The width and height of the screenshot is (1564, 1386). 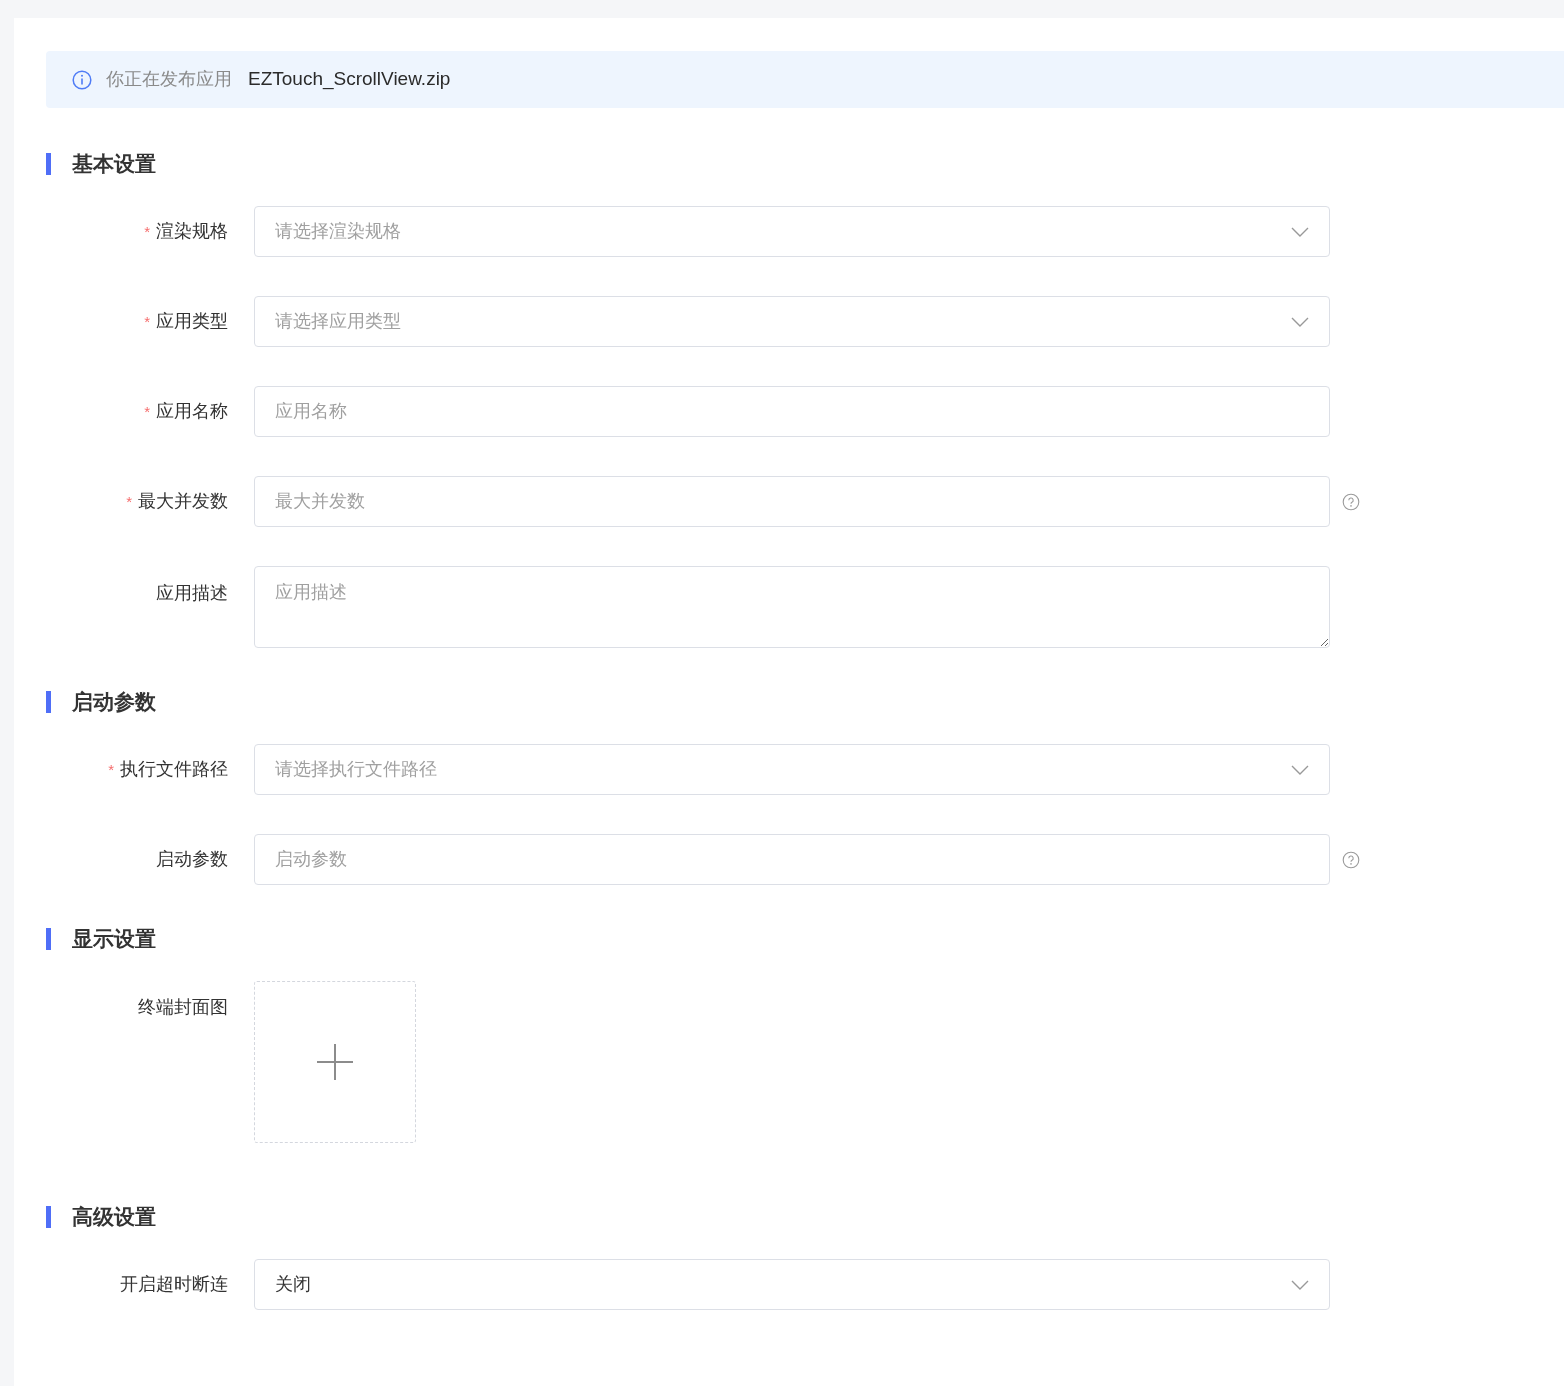 What do you see at coordinates (349, 79) in the screenshot?
I see `file-name: EZTouch_ScrollView.zip` at bounding box center [349, 79].